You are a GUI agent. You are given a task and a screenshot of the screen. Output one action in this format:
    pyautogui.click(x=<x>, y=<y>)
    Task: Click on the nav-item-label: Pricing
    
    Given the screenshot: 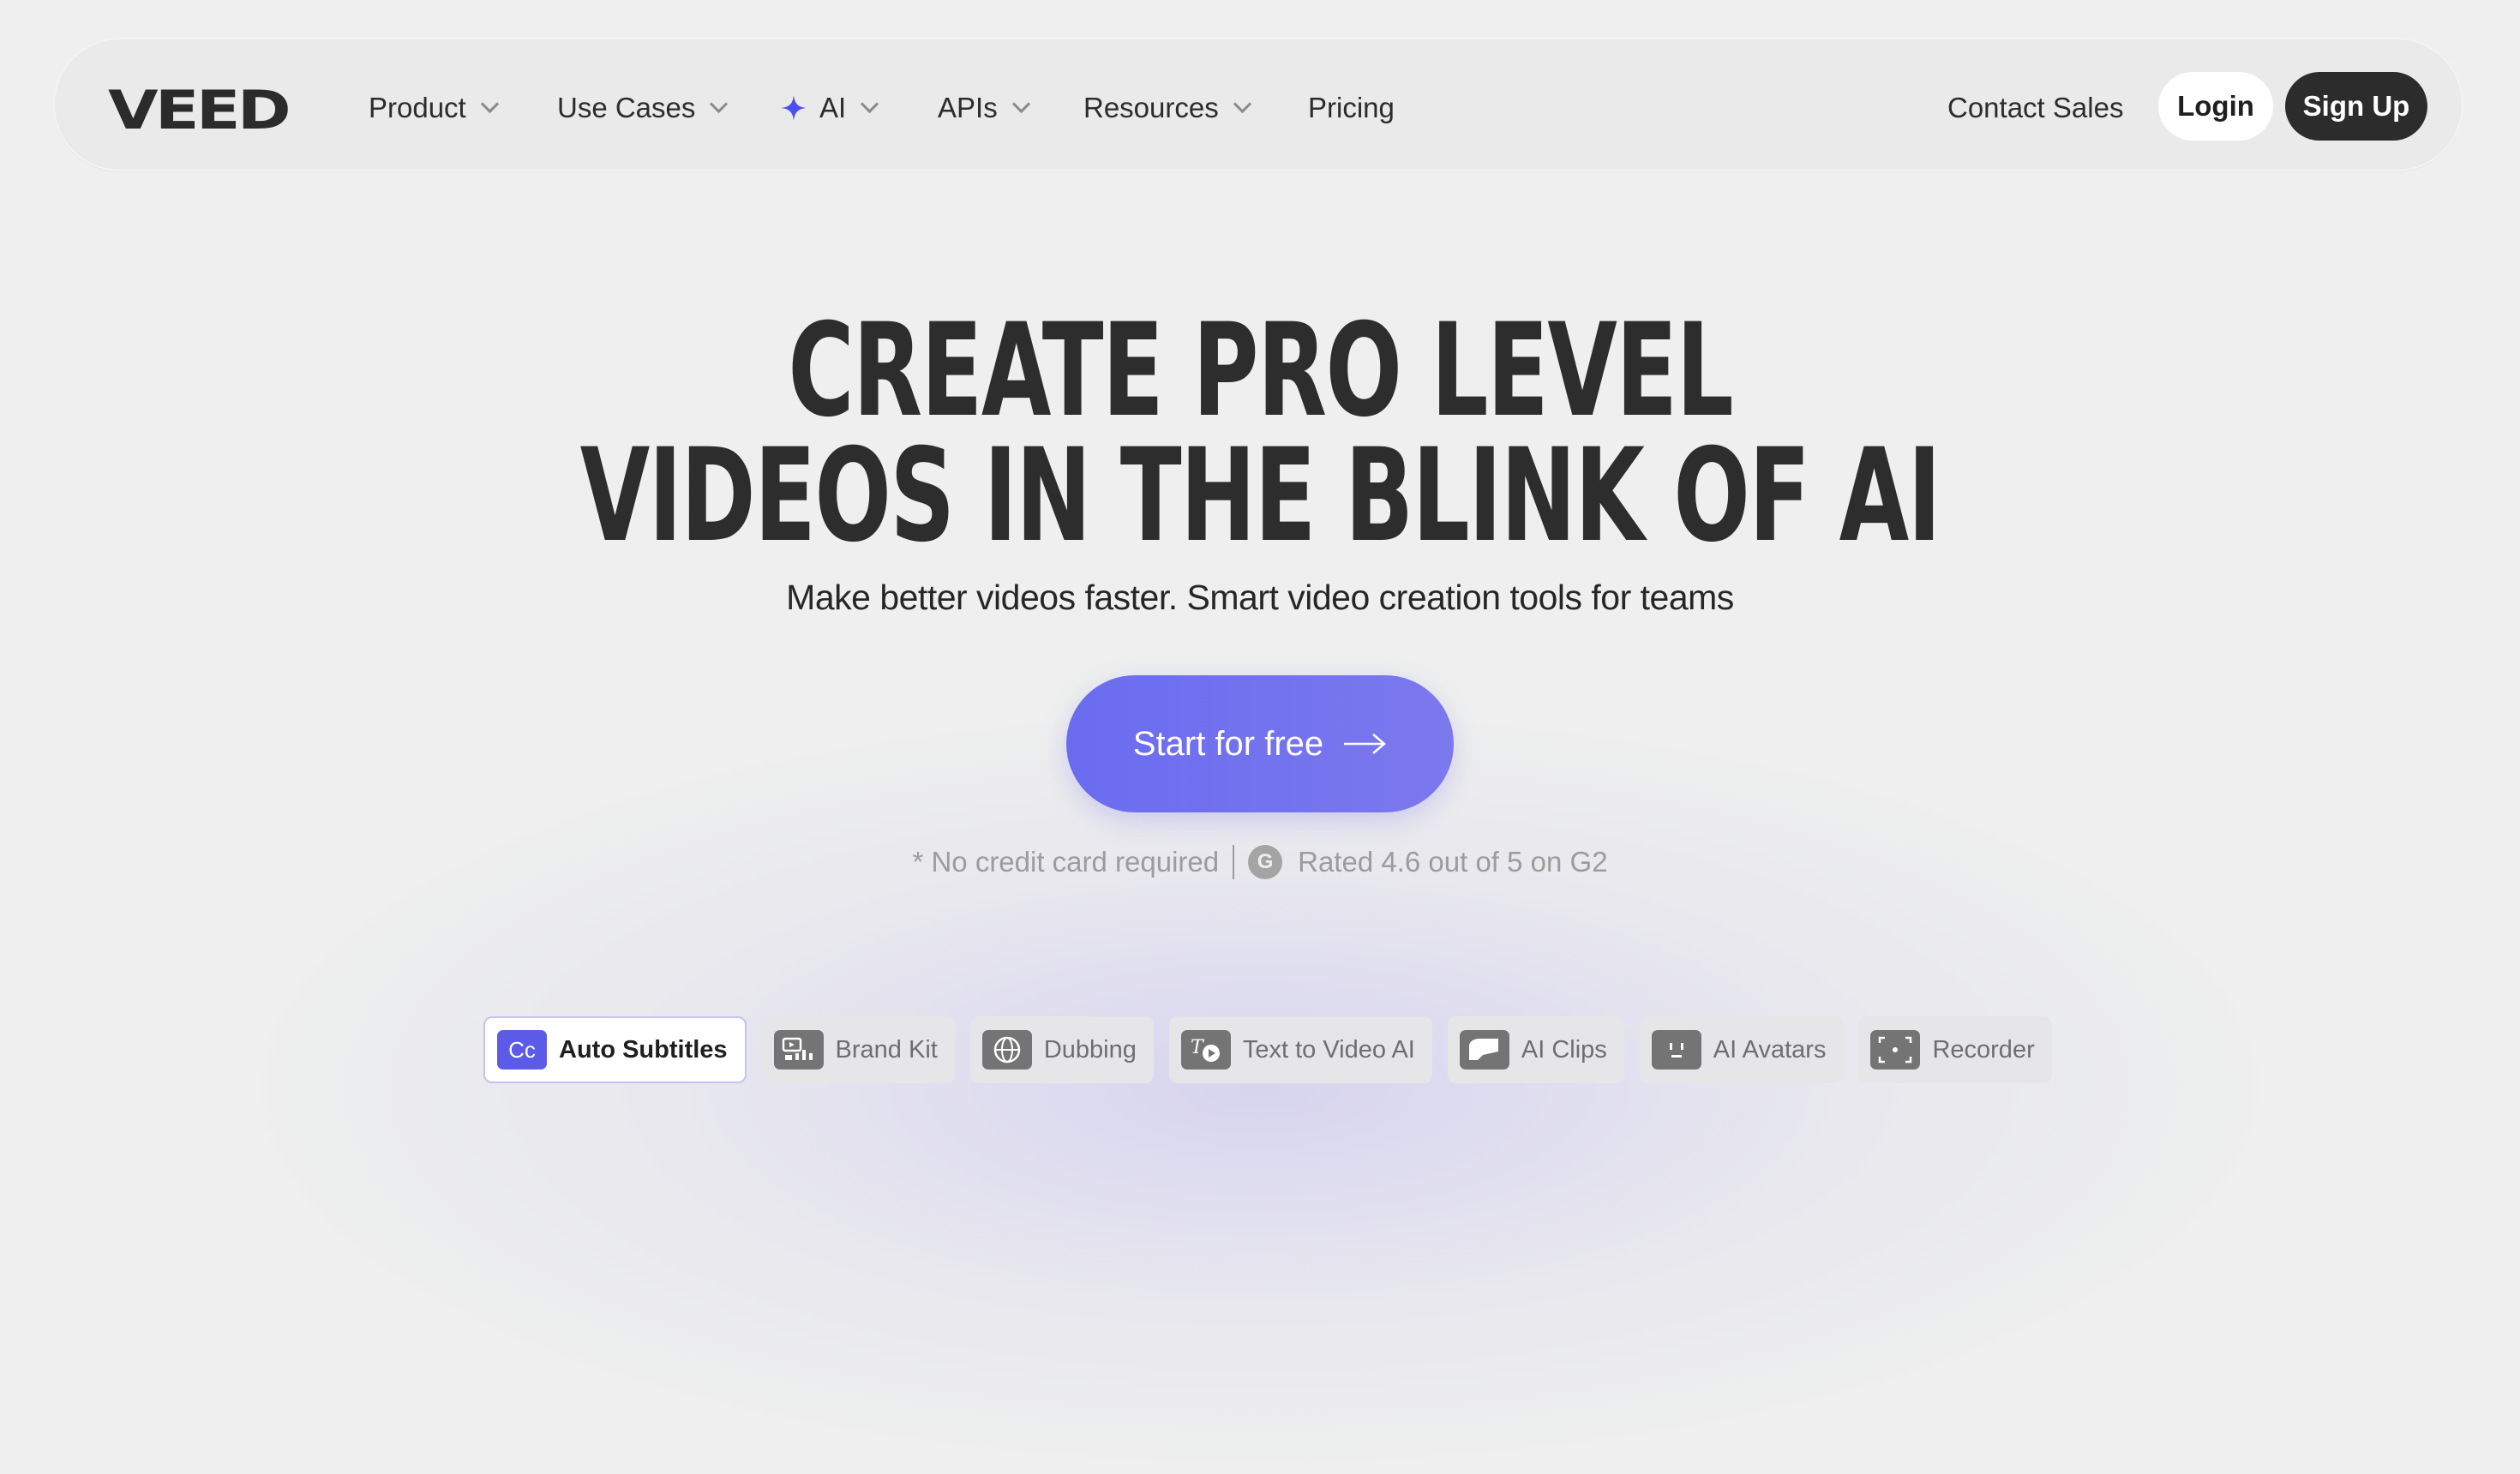 What is the action you would take?
    pyautogui.click(x=1351, y=107)
    